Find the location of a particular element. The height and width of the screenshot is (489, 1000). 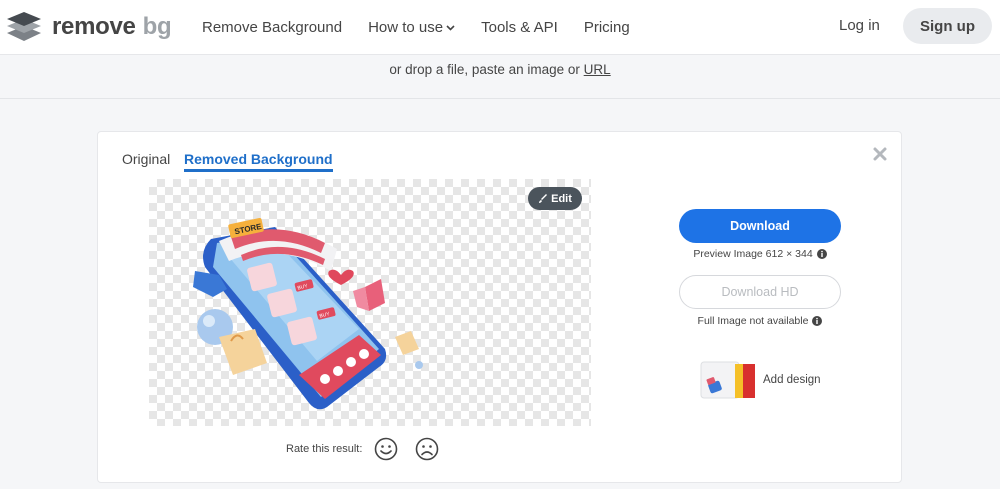

sad-face-icon is located at coordinates (427, 449).